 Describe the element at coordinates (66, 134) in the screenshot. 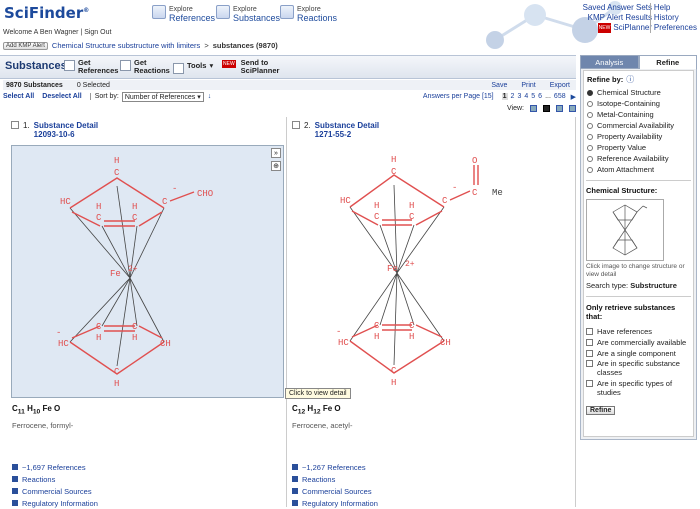

I see `cas-number: 12093-10-6` at that location.